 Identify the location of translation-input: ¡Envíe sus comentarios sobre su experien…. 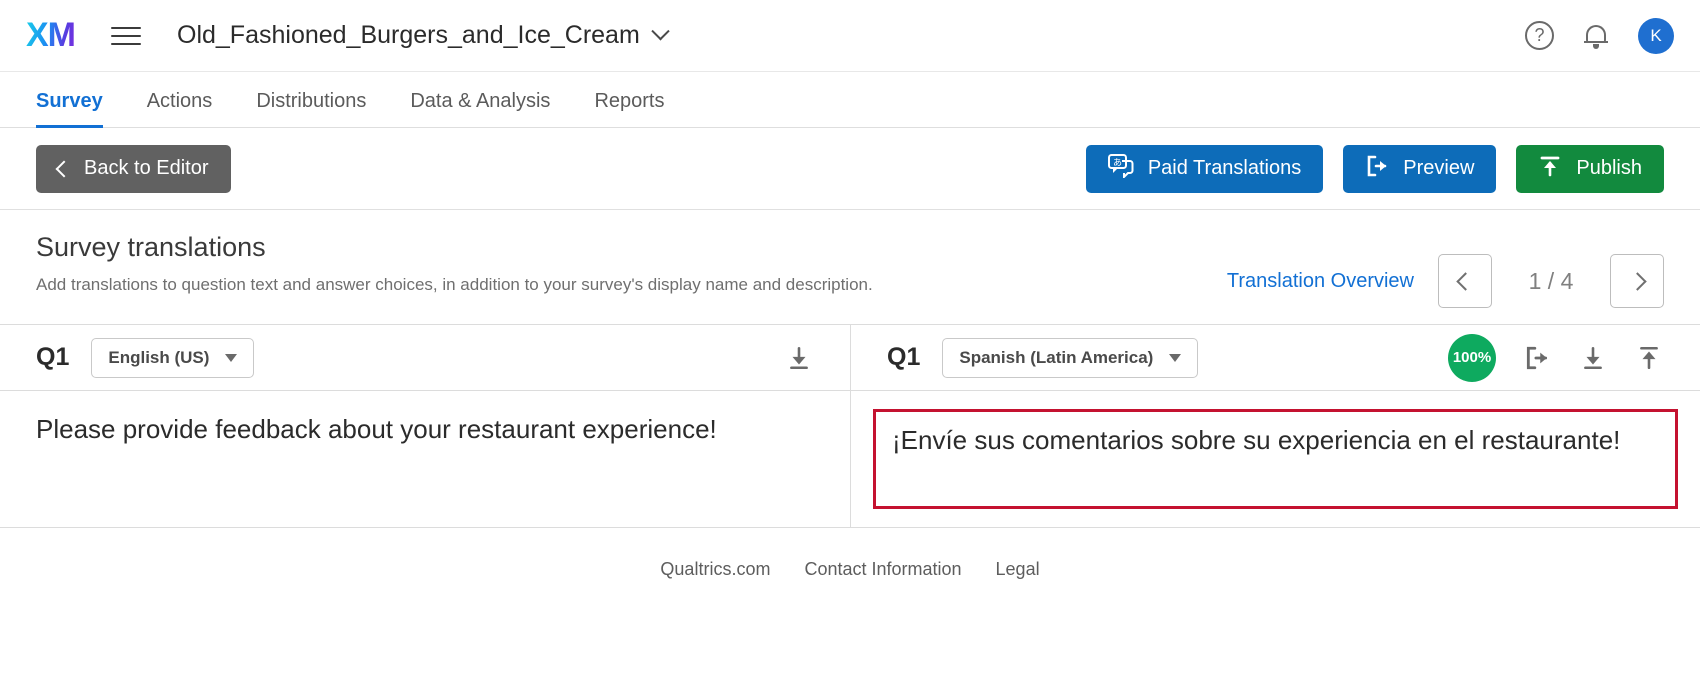
(1275, 459).